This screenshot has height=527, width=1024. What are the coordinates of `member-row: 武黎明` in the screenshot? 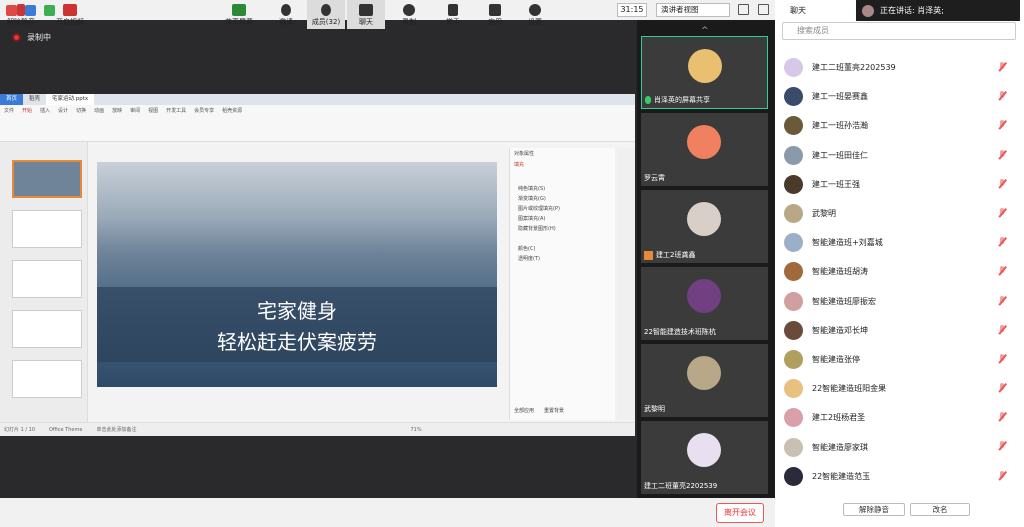 It's located at (902, 213).